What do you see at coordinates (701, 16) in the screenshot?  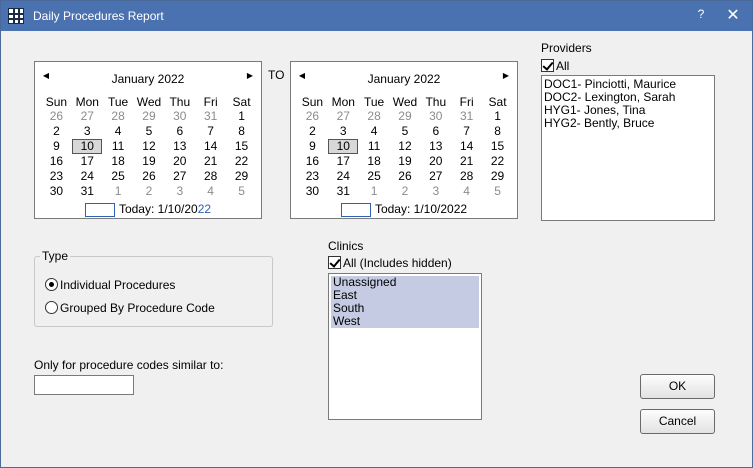 I see `help-button: ?` at bounding box center [701, 16].